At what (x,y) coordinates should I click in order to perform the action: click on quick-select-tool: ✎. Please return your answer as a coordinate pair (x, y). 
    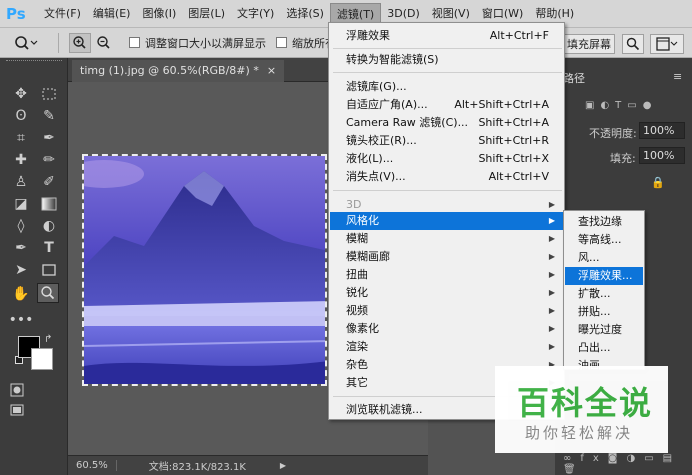
    Looking at the image, I should click on (49, 116).